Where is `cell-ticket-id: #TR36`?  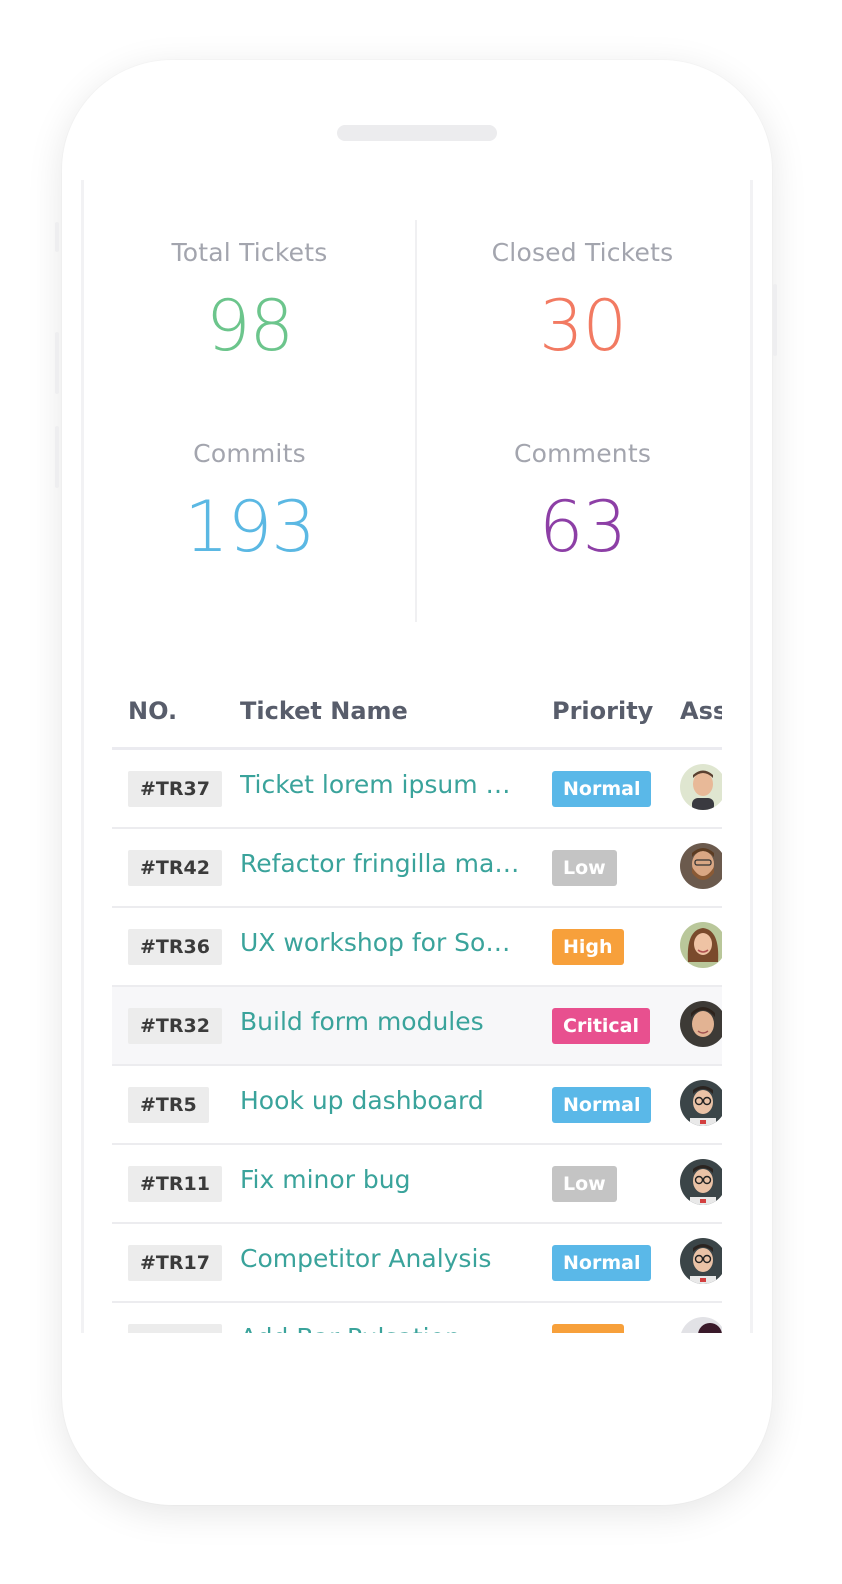
cell-ticket-id: #TR36 is located at coordinates (176, 947).